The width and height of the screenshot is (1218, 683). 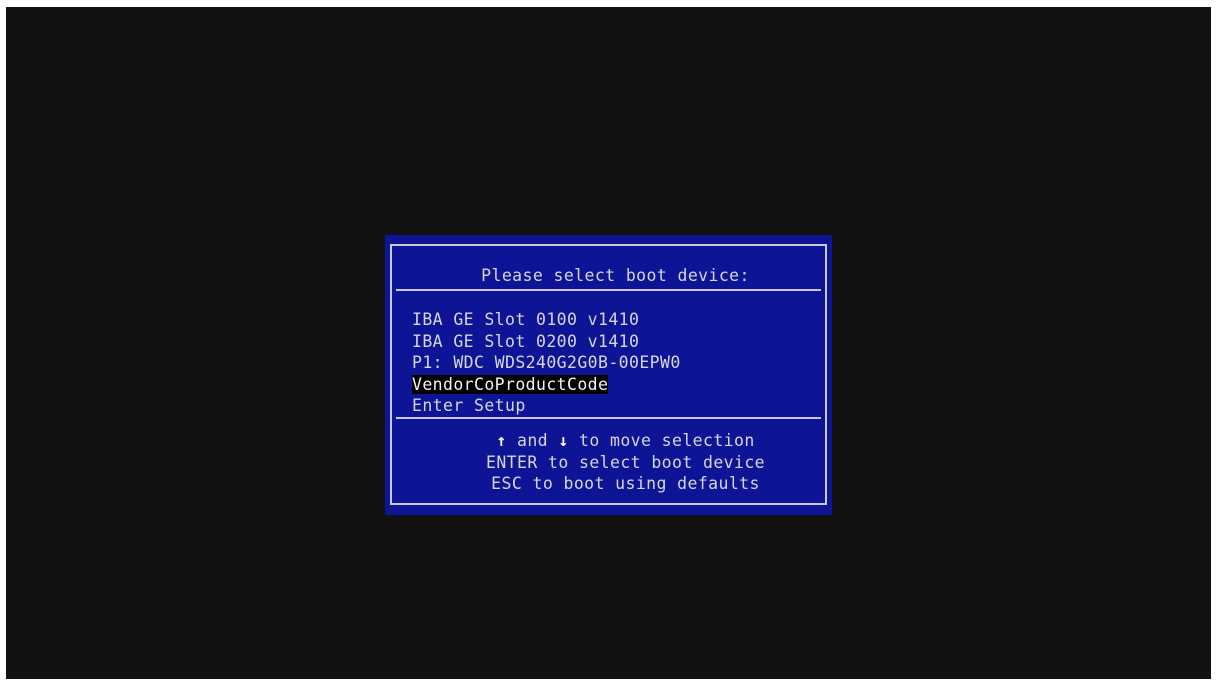 I want to click on title-divider, so click(x=608, y=290).